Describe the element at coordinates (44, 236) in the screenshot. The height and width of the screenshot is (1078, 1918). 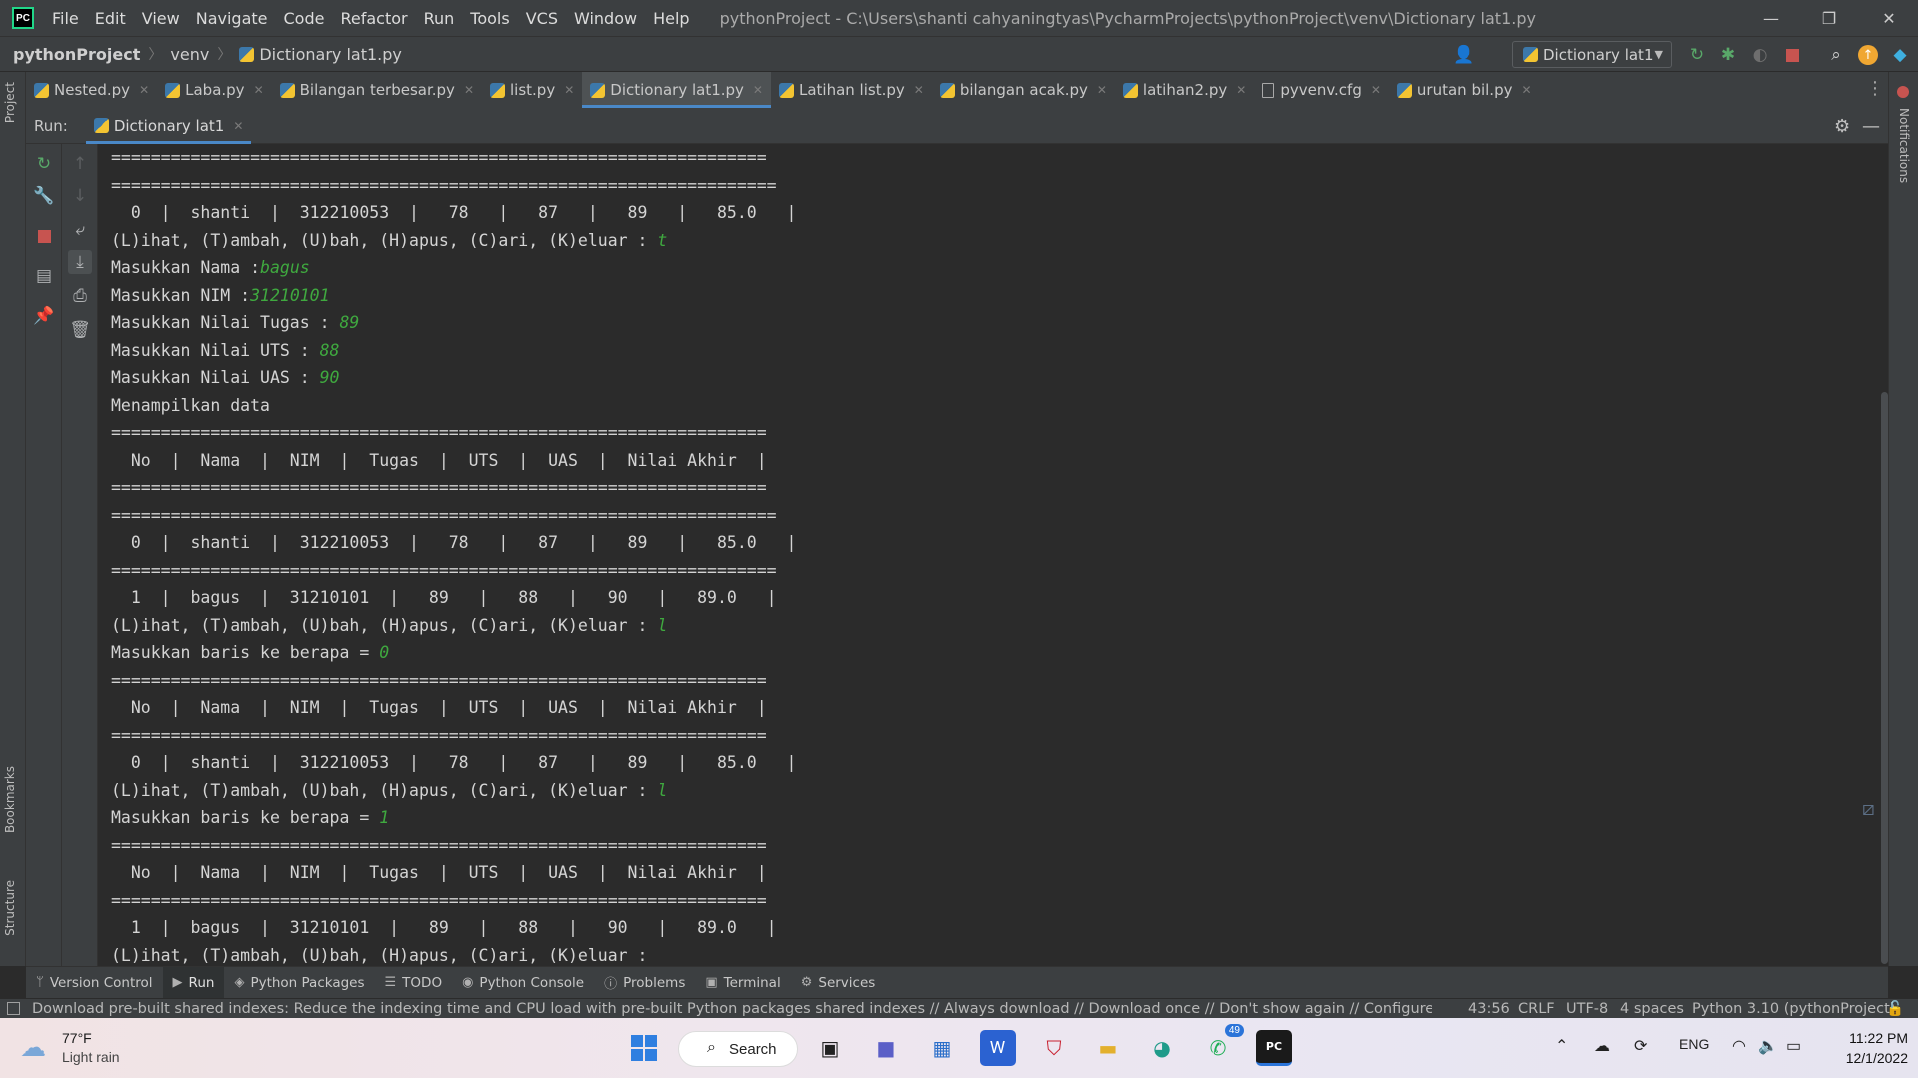
I see `stop-button` at that location.